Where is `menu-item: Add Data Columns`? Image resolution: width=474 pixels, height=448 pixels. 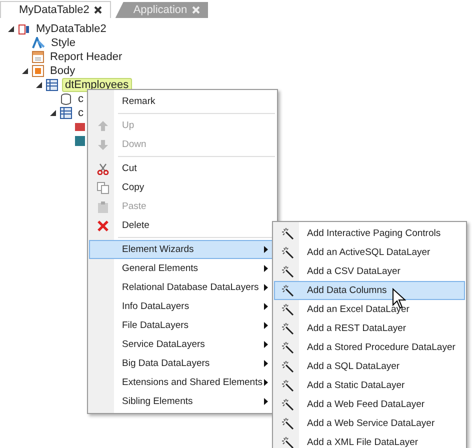 menu-item: Add Data Columns is located at coordinates (369, 290).